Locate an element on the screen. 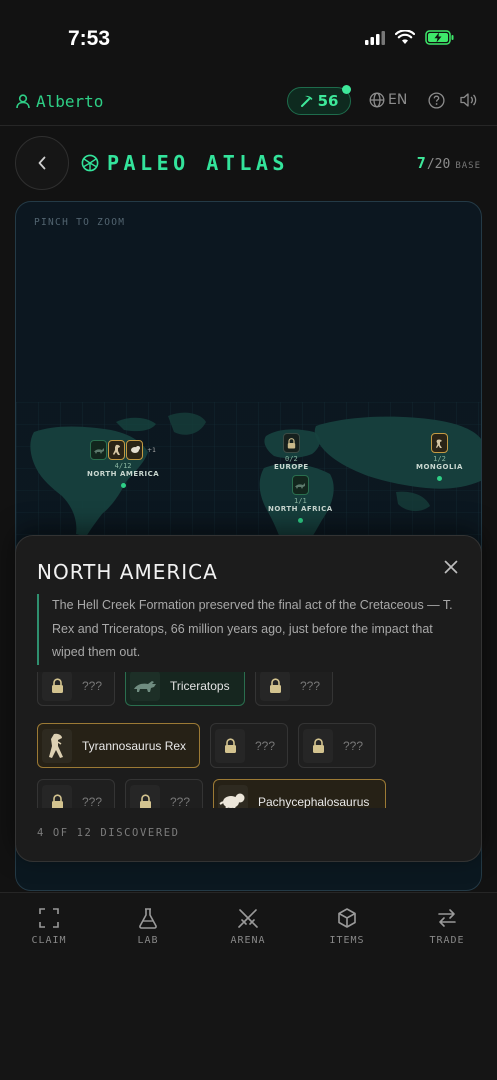 This screenshot has width=497, height=1080. wifi-icon is located at coordinates (405, 37).